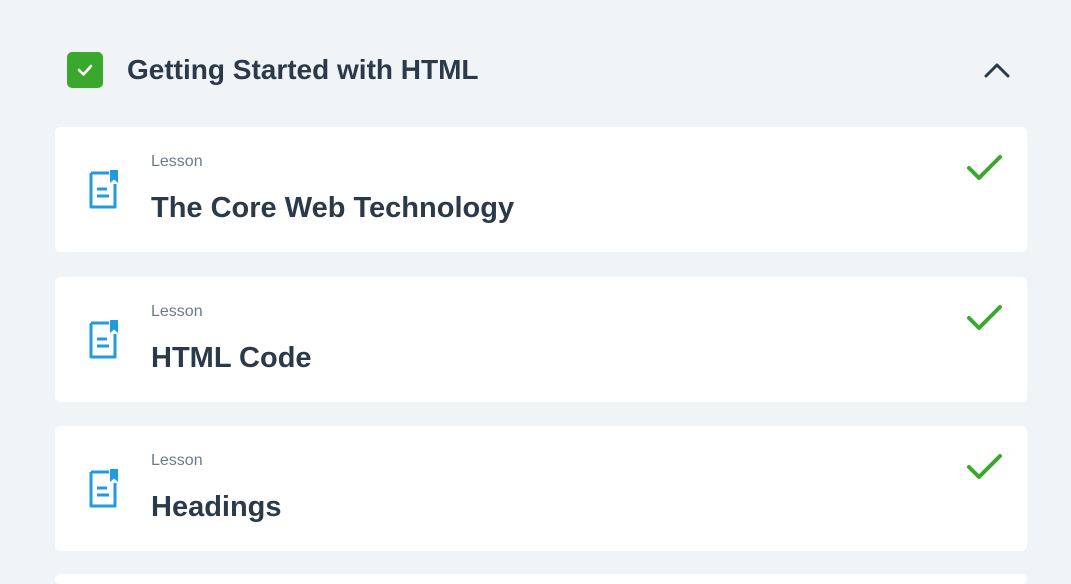 The width and height of the screenshot is (1071, 584). I want to click on section-complete-checkbox, so click(85, 70).